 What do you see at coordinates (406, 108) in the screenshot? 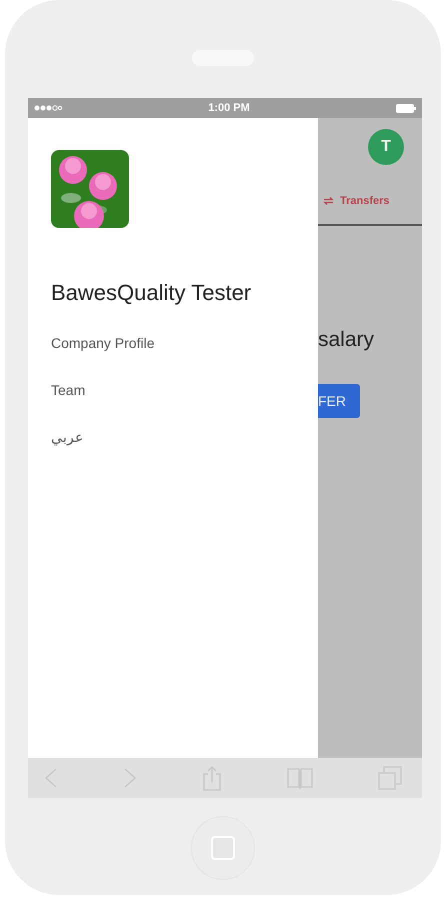
I see `battery-icon` at bounding box center [406, 108].